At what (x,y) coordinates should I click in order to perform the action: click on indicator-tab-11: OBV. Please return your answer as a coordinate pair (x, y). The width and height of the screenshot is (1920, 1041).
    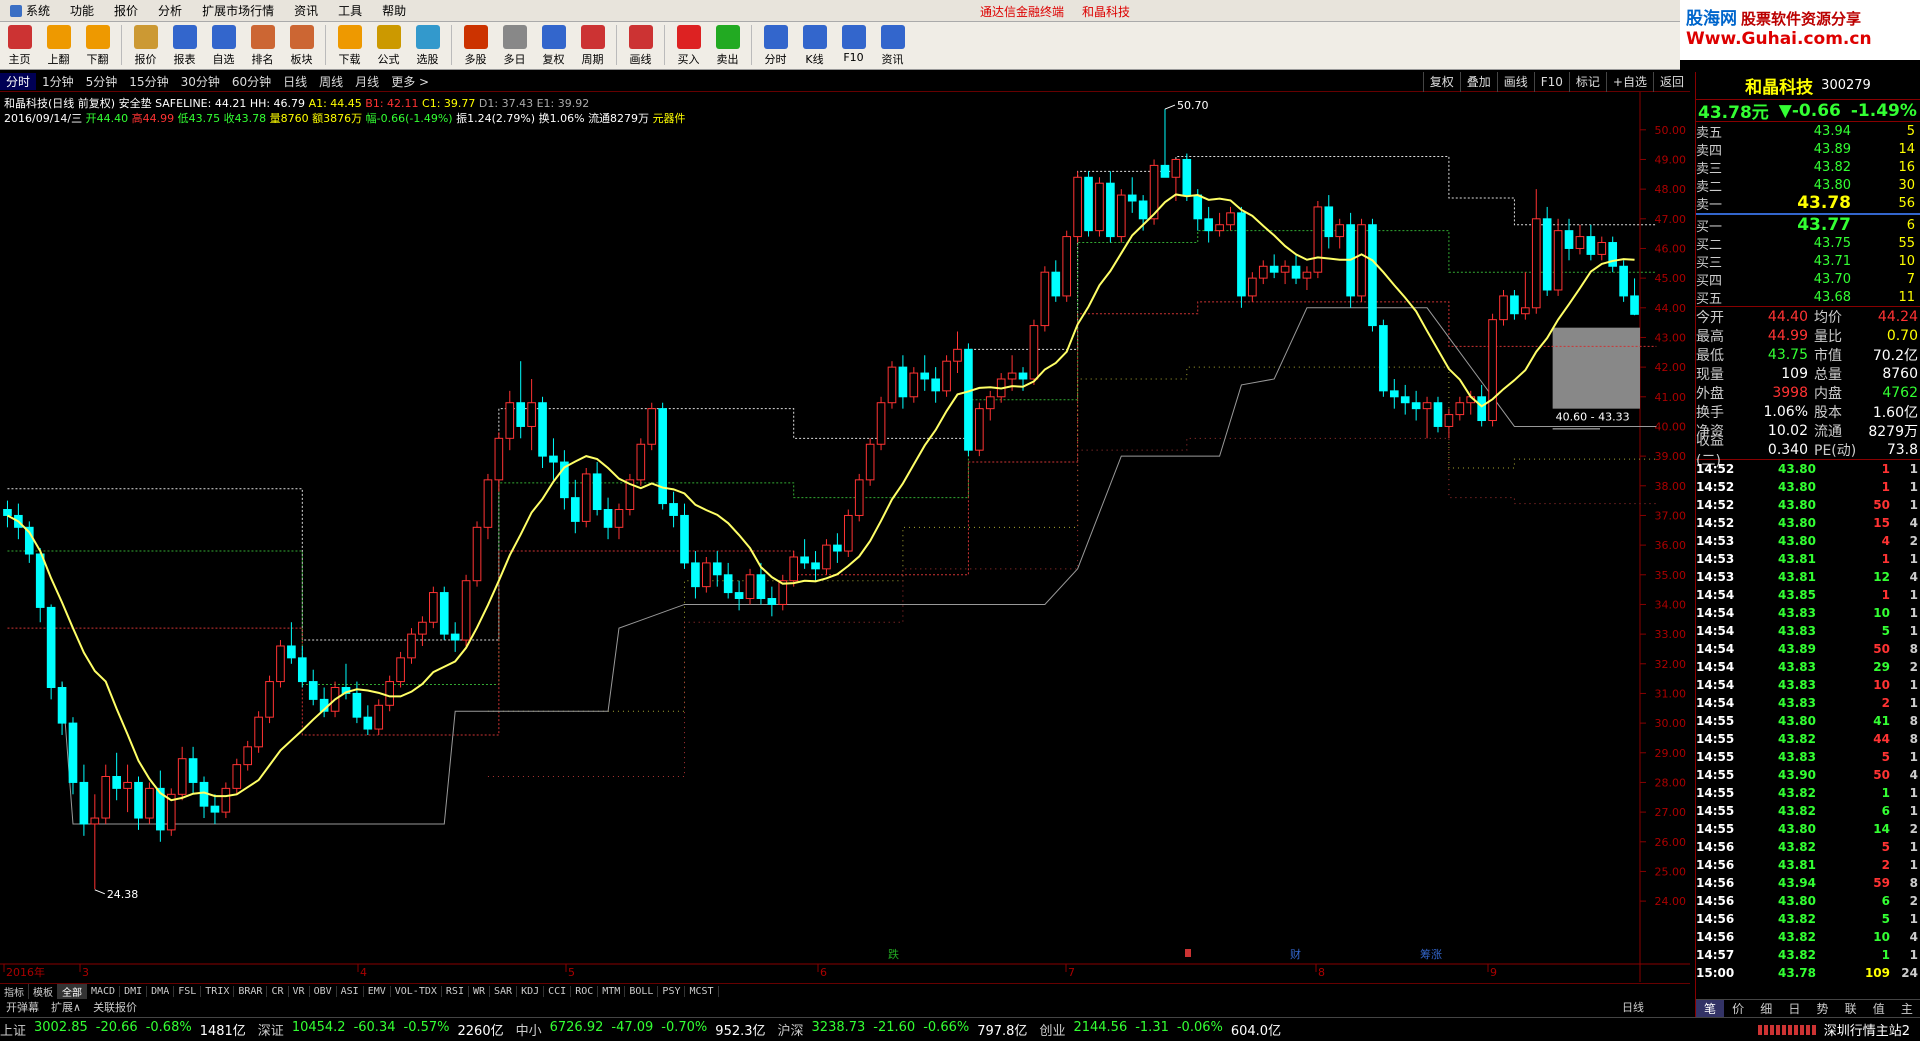
    Looking at the image, I should click on (323, 991).